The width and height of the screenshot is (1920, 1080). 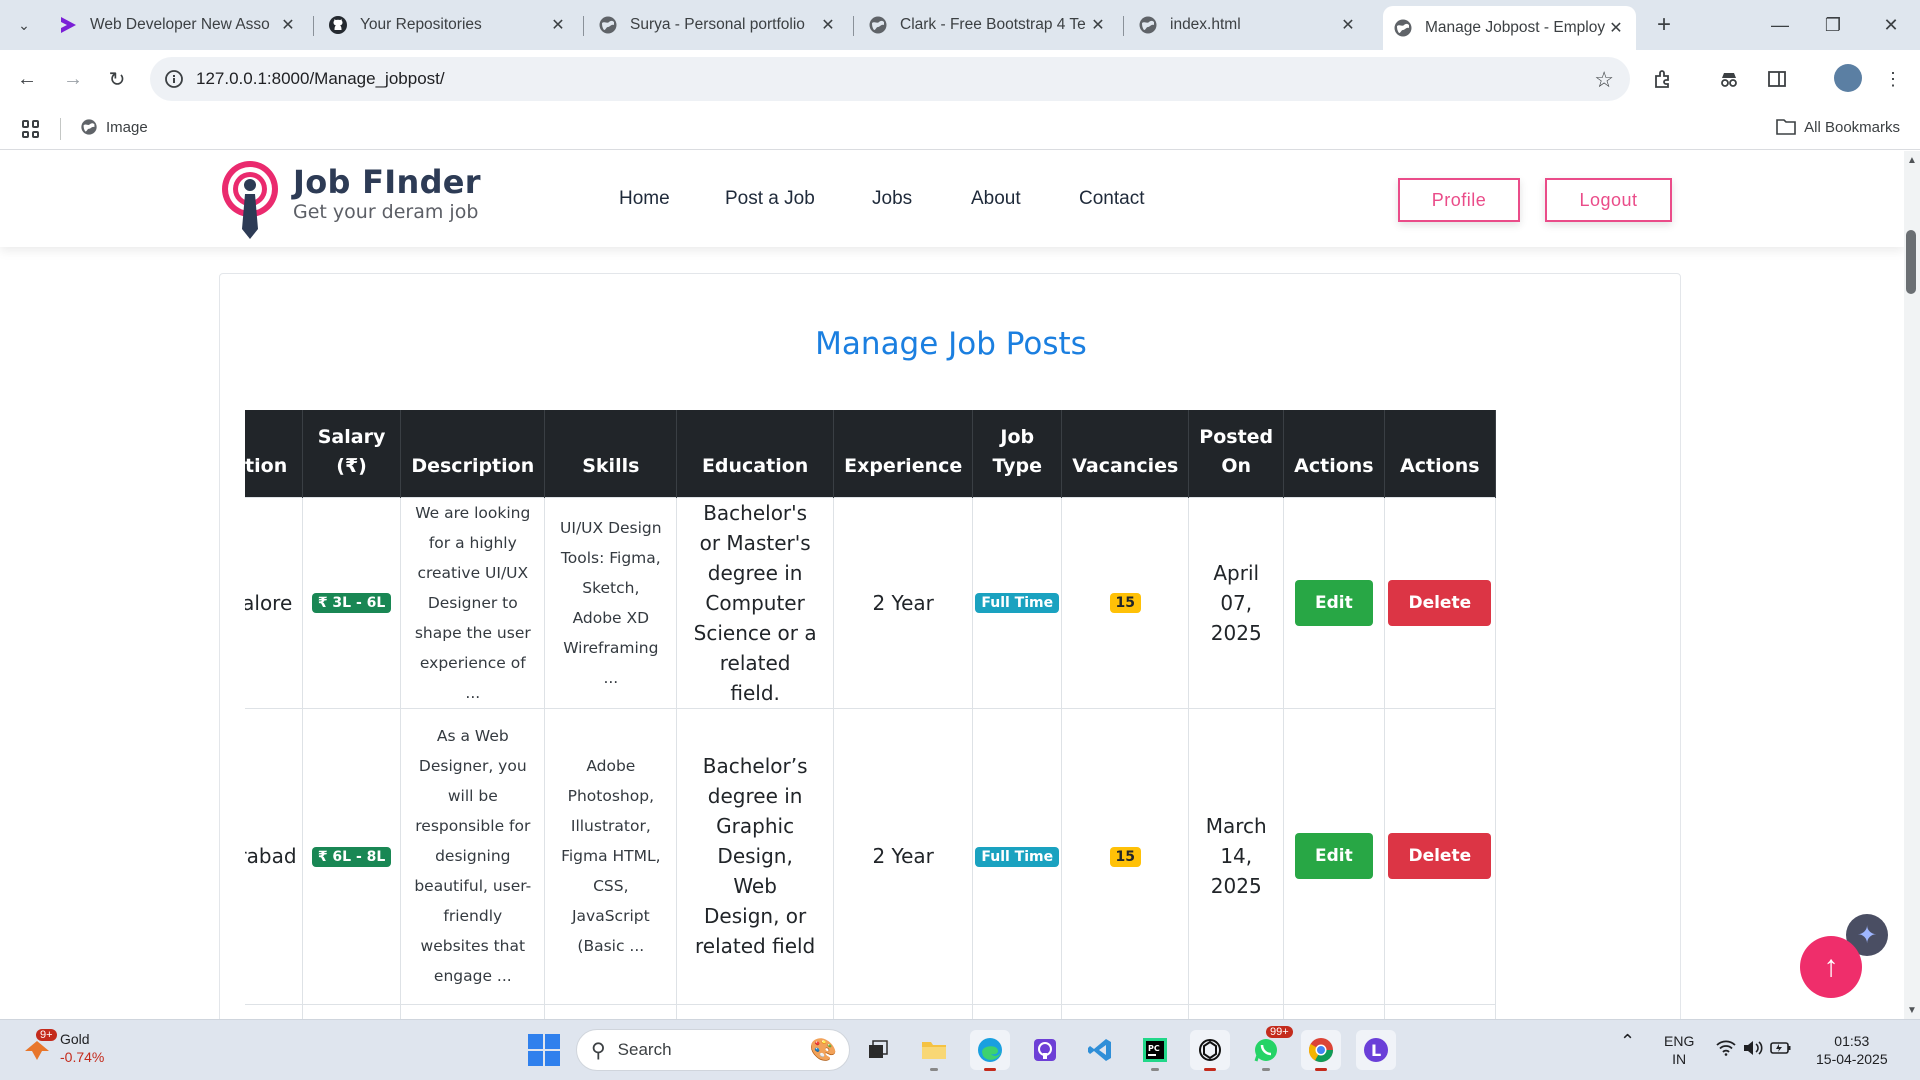 What do you see at coordinates (46, 1035) in the screenshot?
I see `widget-badge: 9+` at bounding box center [46, 1035].